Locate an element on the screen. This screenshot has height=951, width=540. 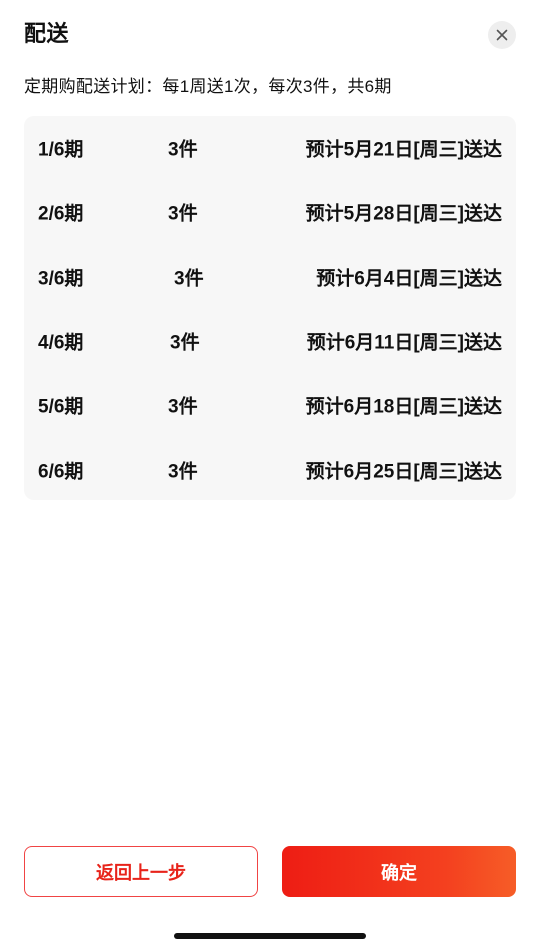
dialog-title: 配送 is located at coordinates (47, 33).